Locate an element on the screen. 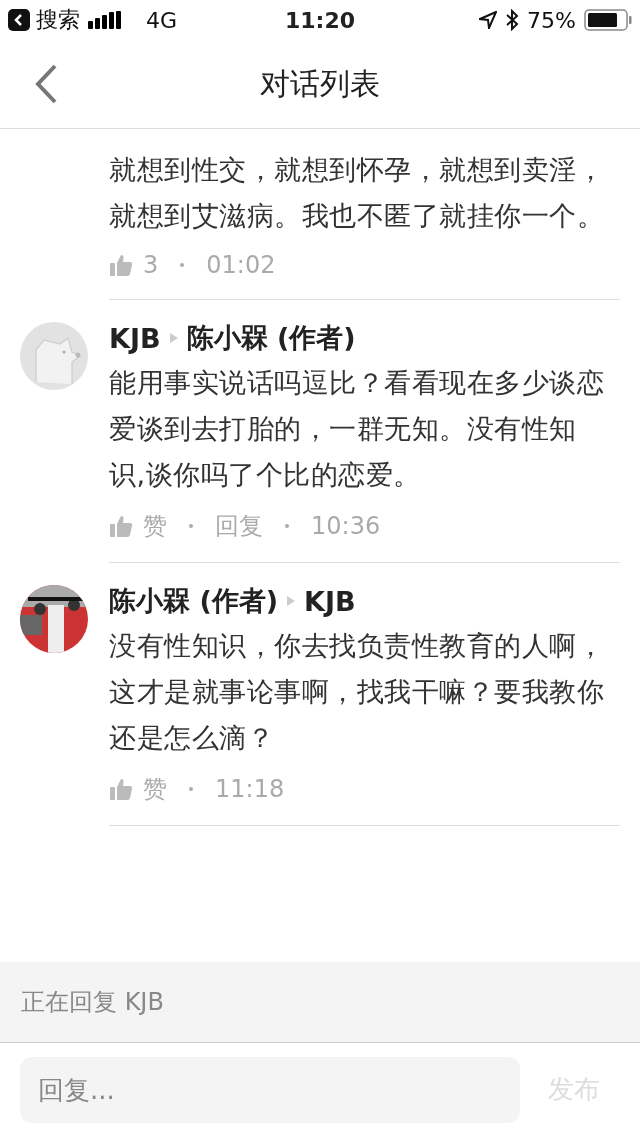 The height and width of the screenshot is (1136, 640). comment-text: 能用事实说话吗逗比？看看现在多少谈恋爱谈到去打胎的，一群无知。没有性知识,谈你吗了个比的恋爱。 is located at coordinates (357, 429).